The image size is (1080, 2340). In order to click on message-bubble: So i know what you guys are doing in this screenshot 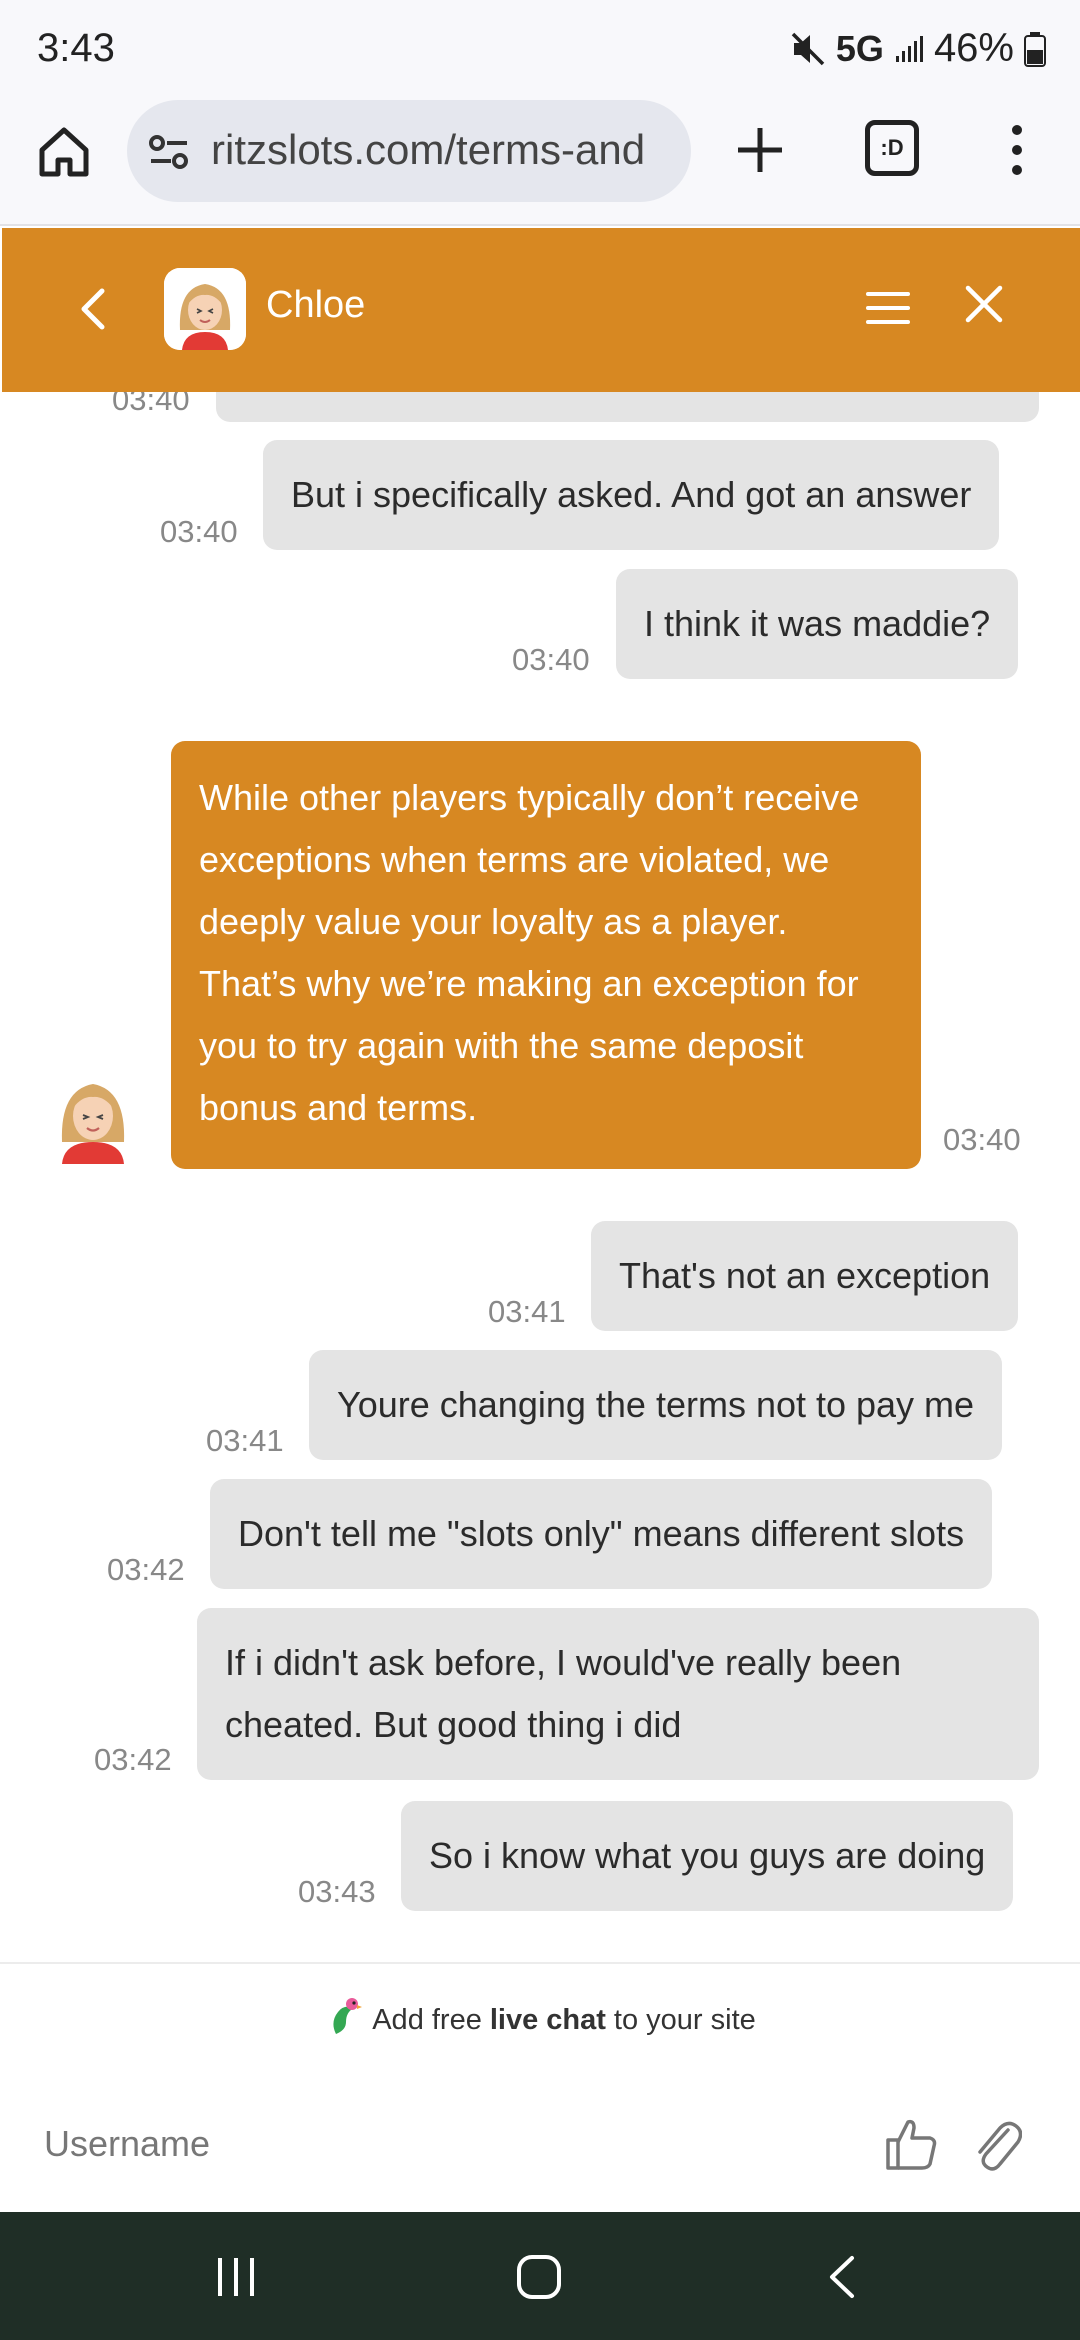, I will do `click(707, 1856)`.